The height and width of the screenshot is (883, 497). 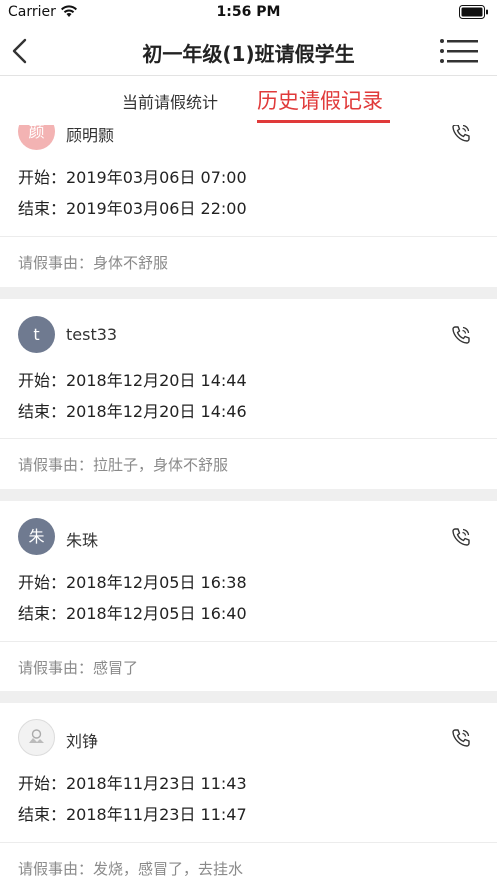 I want to click on student-name: 顾明颢, so click(x=90, y=135).